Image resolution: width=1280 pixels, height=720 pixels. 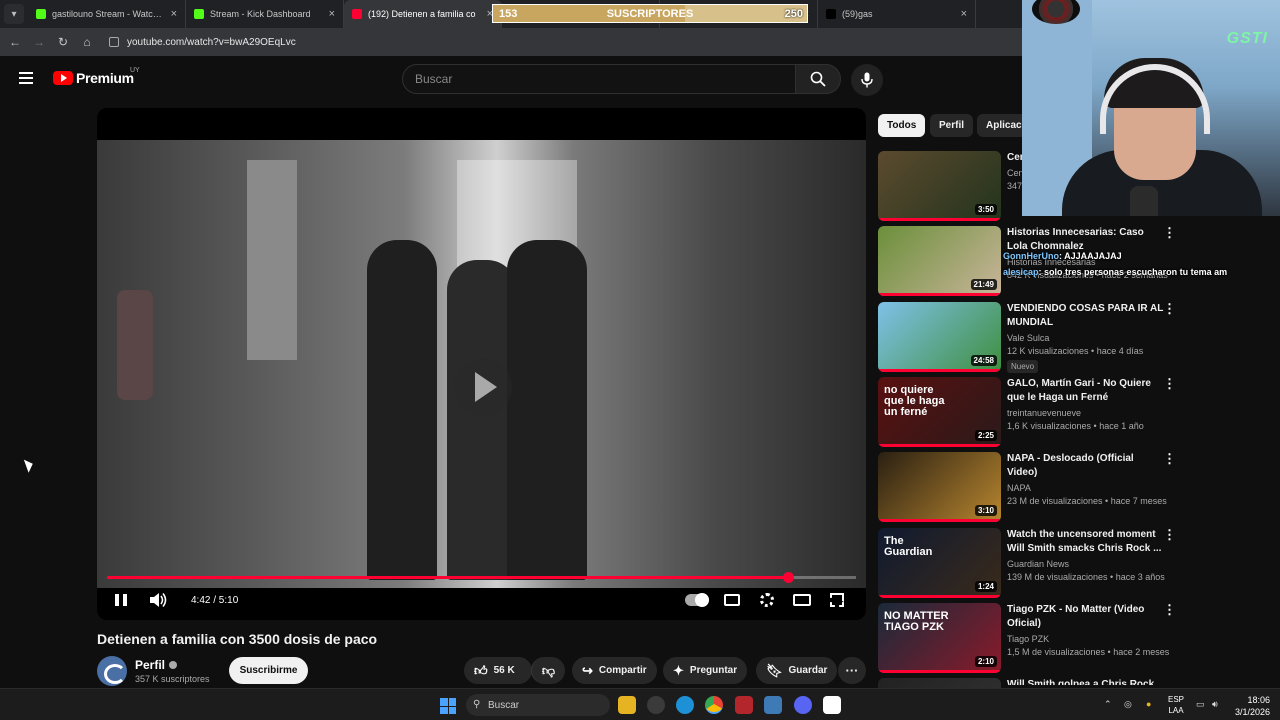 What do you see at coordinates (15, 42) in the screenshot?
I see `back-icon: ←` at bounding box center [15, 42].